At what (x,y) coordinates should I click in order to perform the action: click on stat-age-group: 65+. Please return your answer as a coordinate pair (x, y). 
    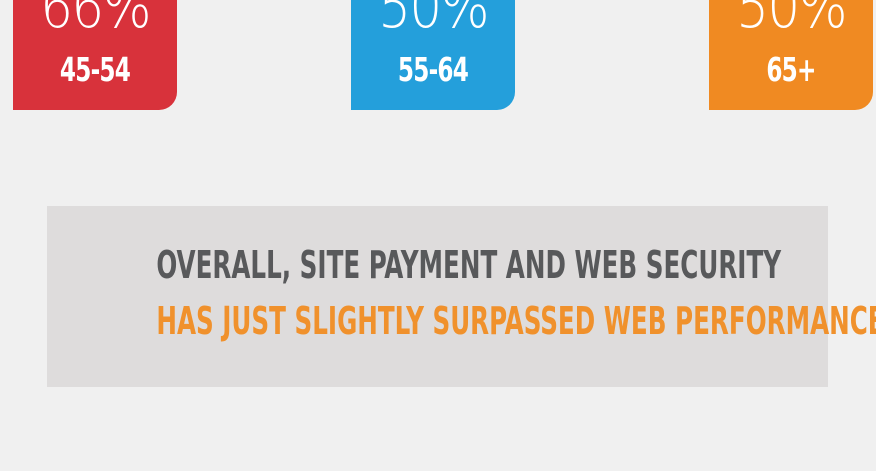
    Looking at the image, I should click on (791, 69).